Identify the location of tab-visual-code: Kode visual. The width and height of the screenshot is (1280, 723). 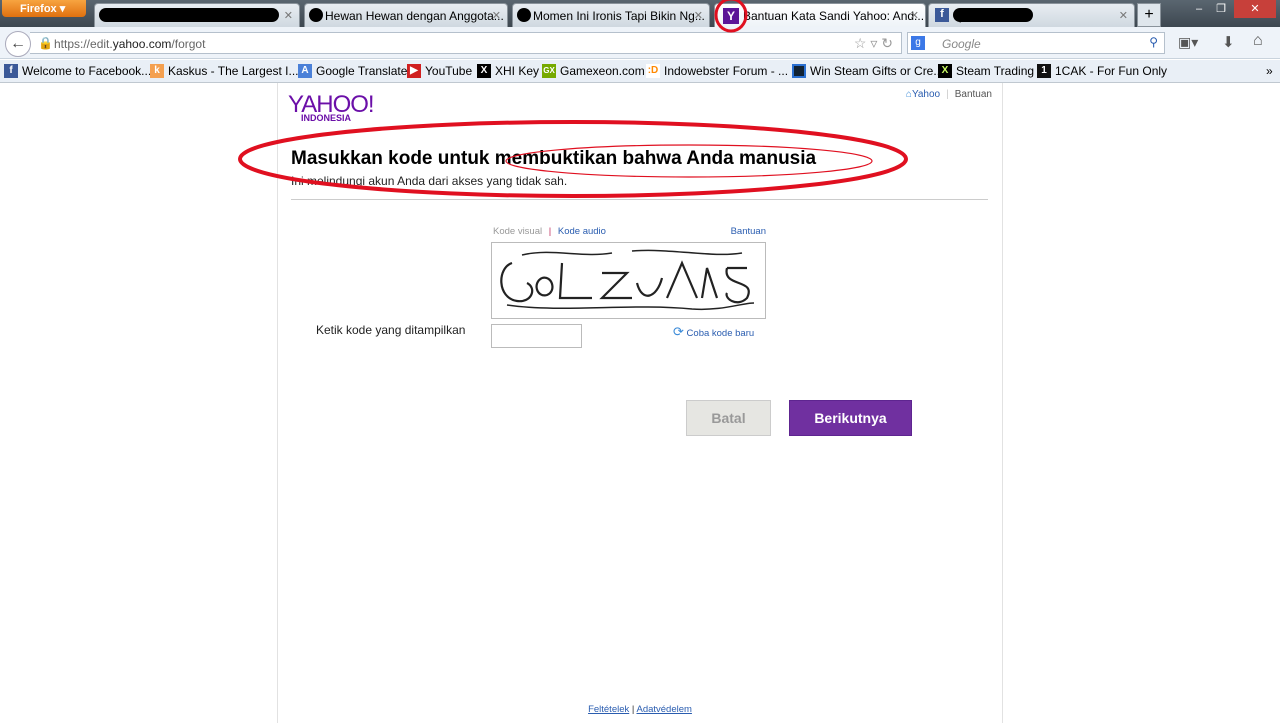
(517, 231).